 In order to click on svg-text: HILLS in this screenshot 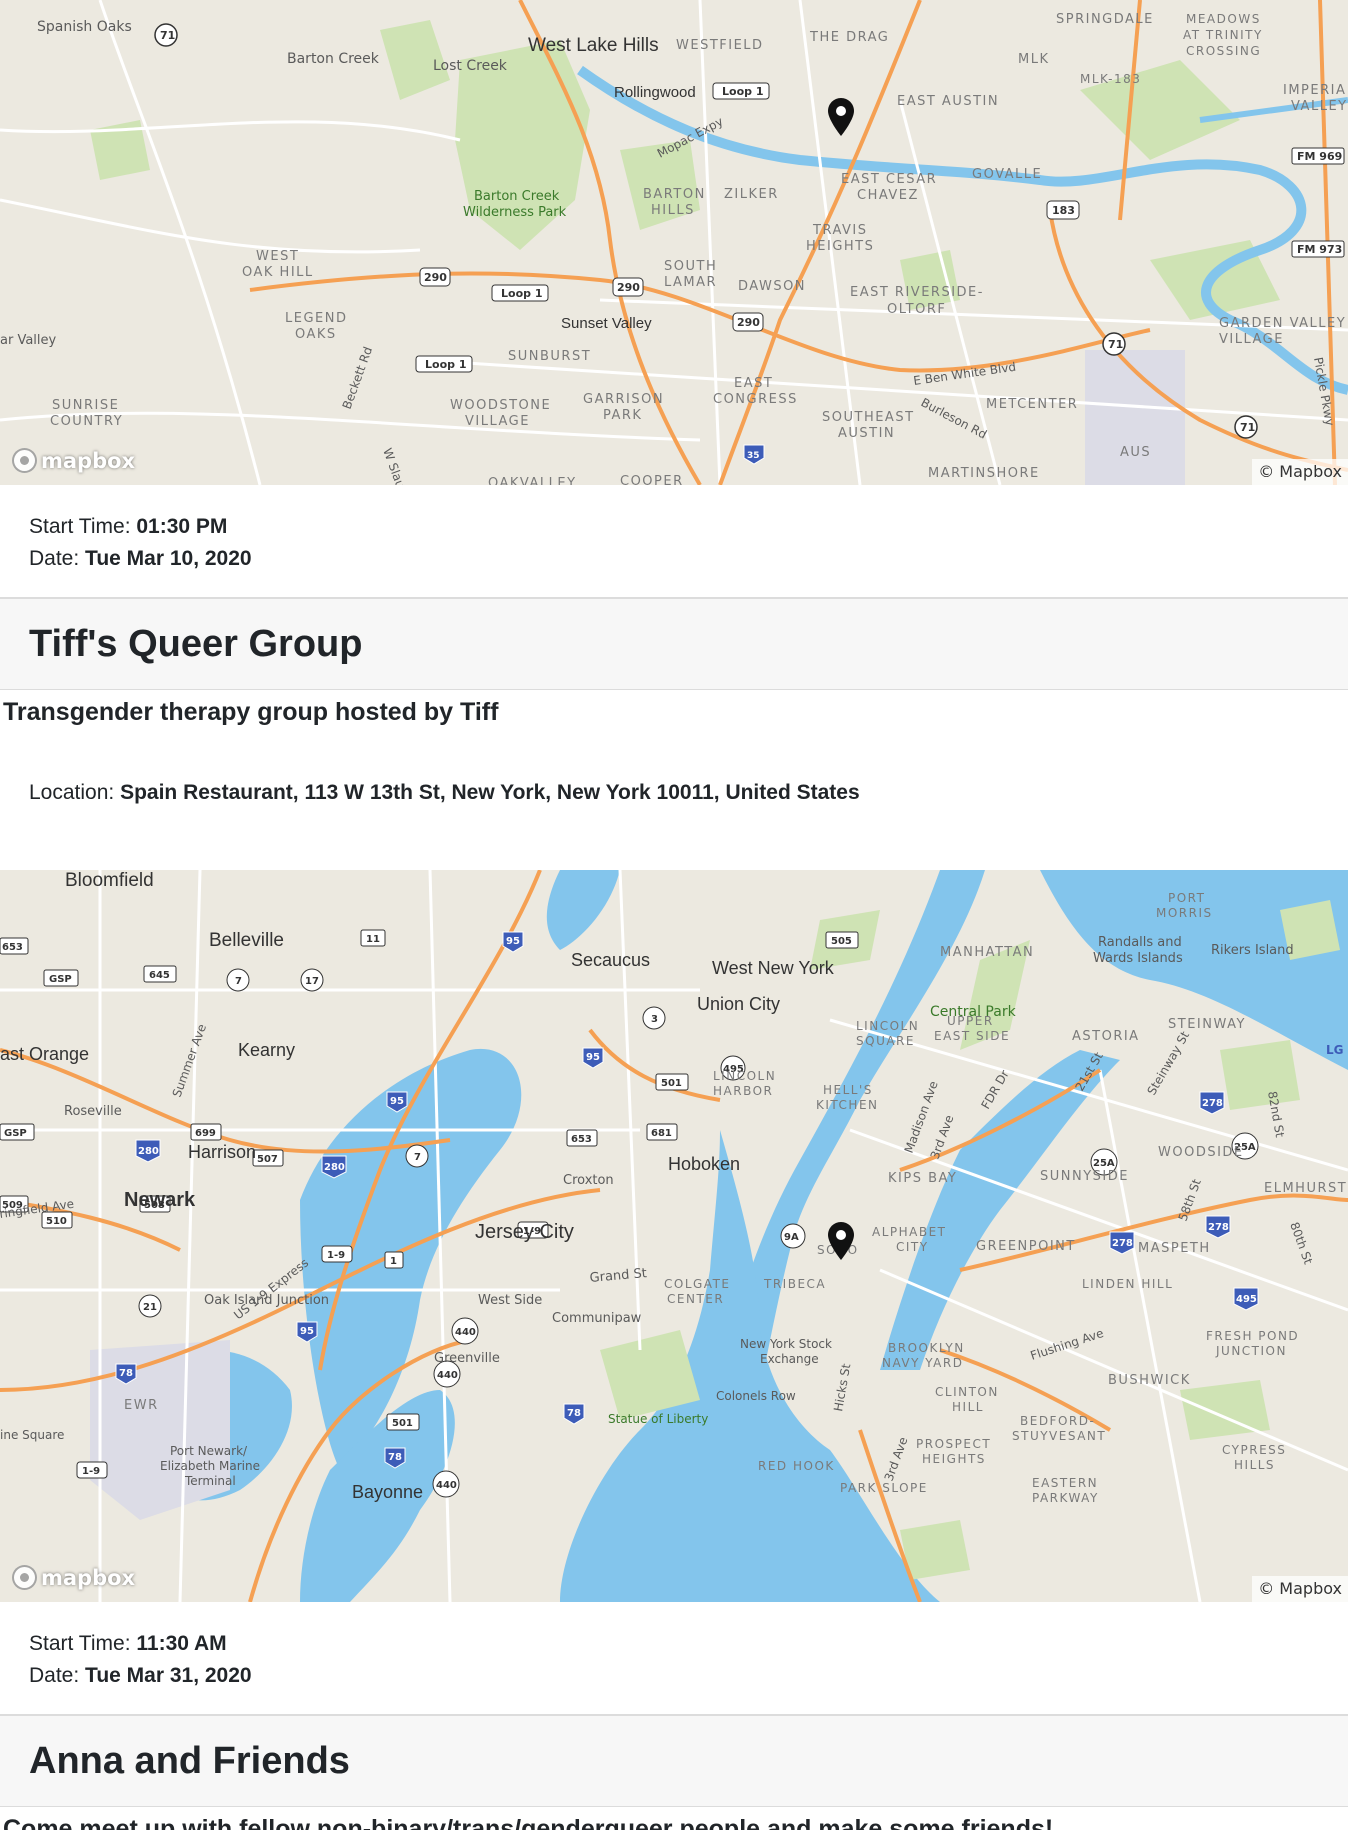, I will do `click(673, 210)`.